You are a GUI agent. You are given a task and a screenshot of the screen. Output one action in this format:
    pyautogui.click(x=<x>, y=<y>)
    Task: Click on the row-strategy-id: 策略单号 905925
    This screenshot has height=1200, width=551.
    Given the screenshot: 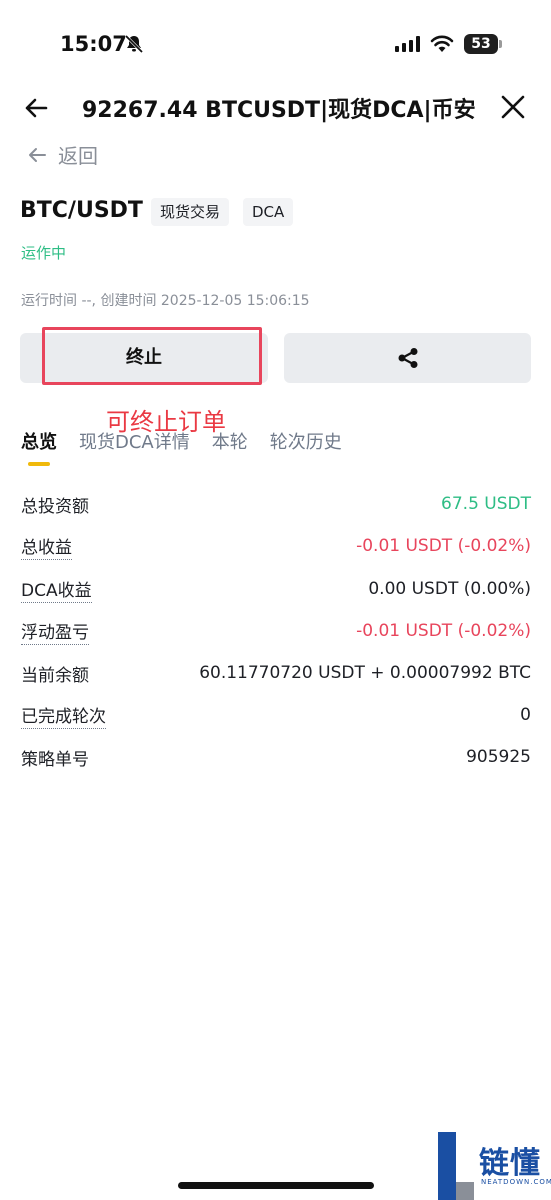 What is the action you would take?
    pyautogui.click(x=276, y=757)
    